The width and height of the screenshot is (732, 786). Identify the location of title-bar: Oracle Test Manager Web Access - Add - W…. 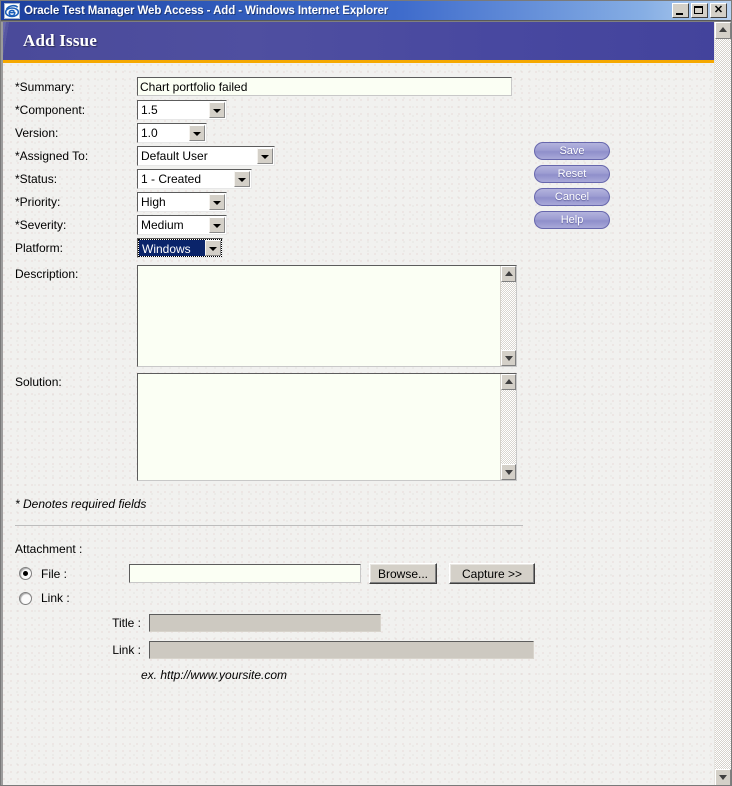
(366, 11).